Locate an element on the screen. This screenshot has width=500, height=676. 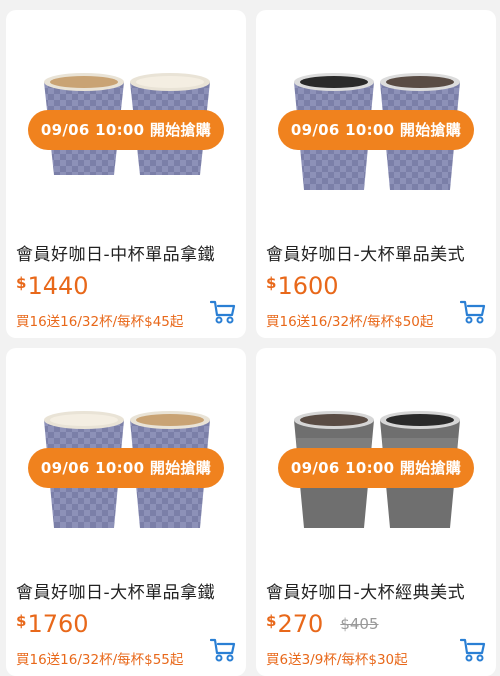
price-row: $1760 is located at coordinates (52, 625).